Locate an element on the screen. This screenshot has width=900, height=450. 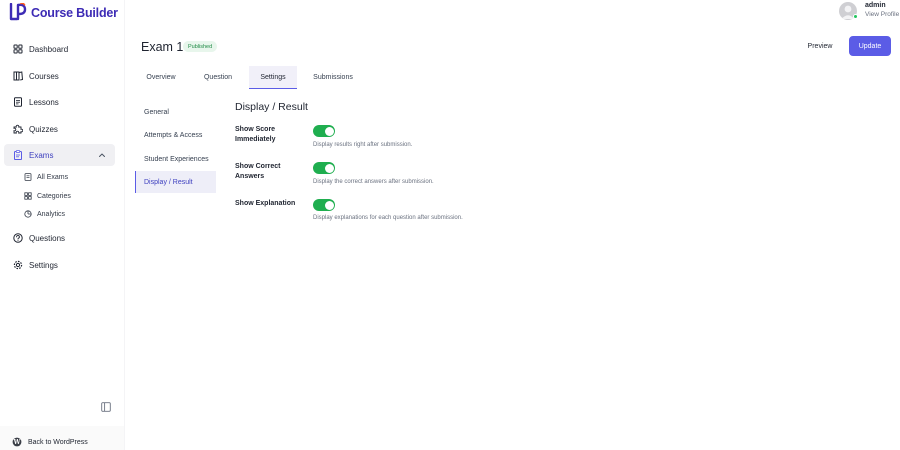
dashboard-grid-icon is located at coordinates (18, 49).